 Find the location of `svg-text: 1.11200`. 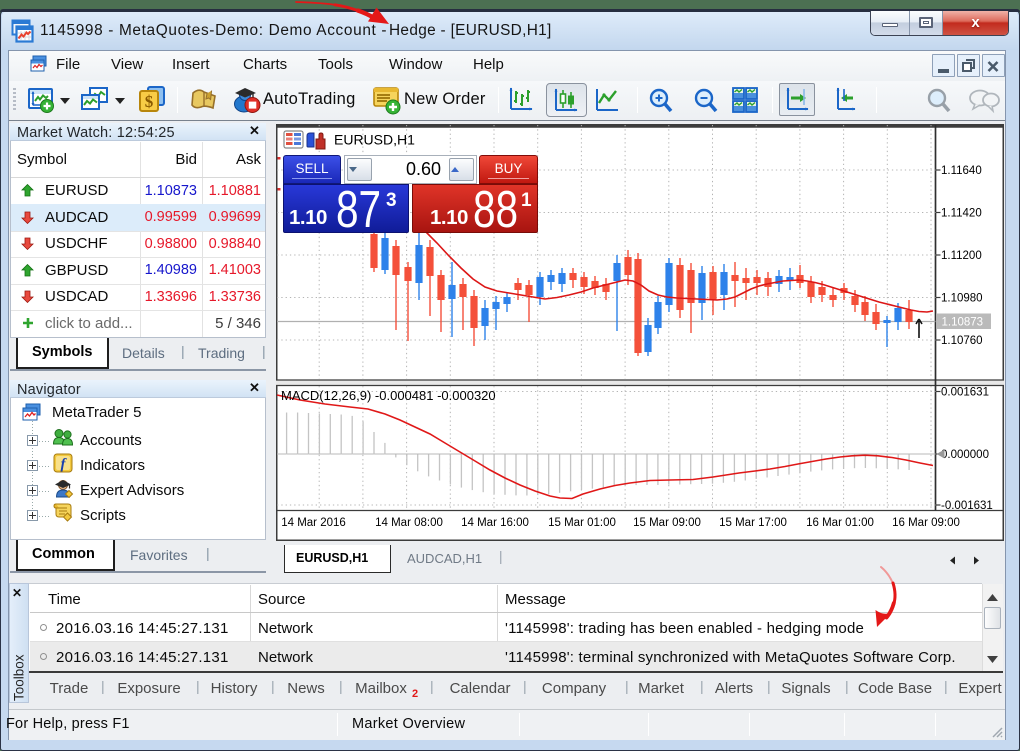

svg-text: 1.11200 is located at coordinates (961, 256).